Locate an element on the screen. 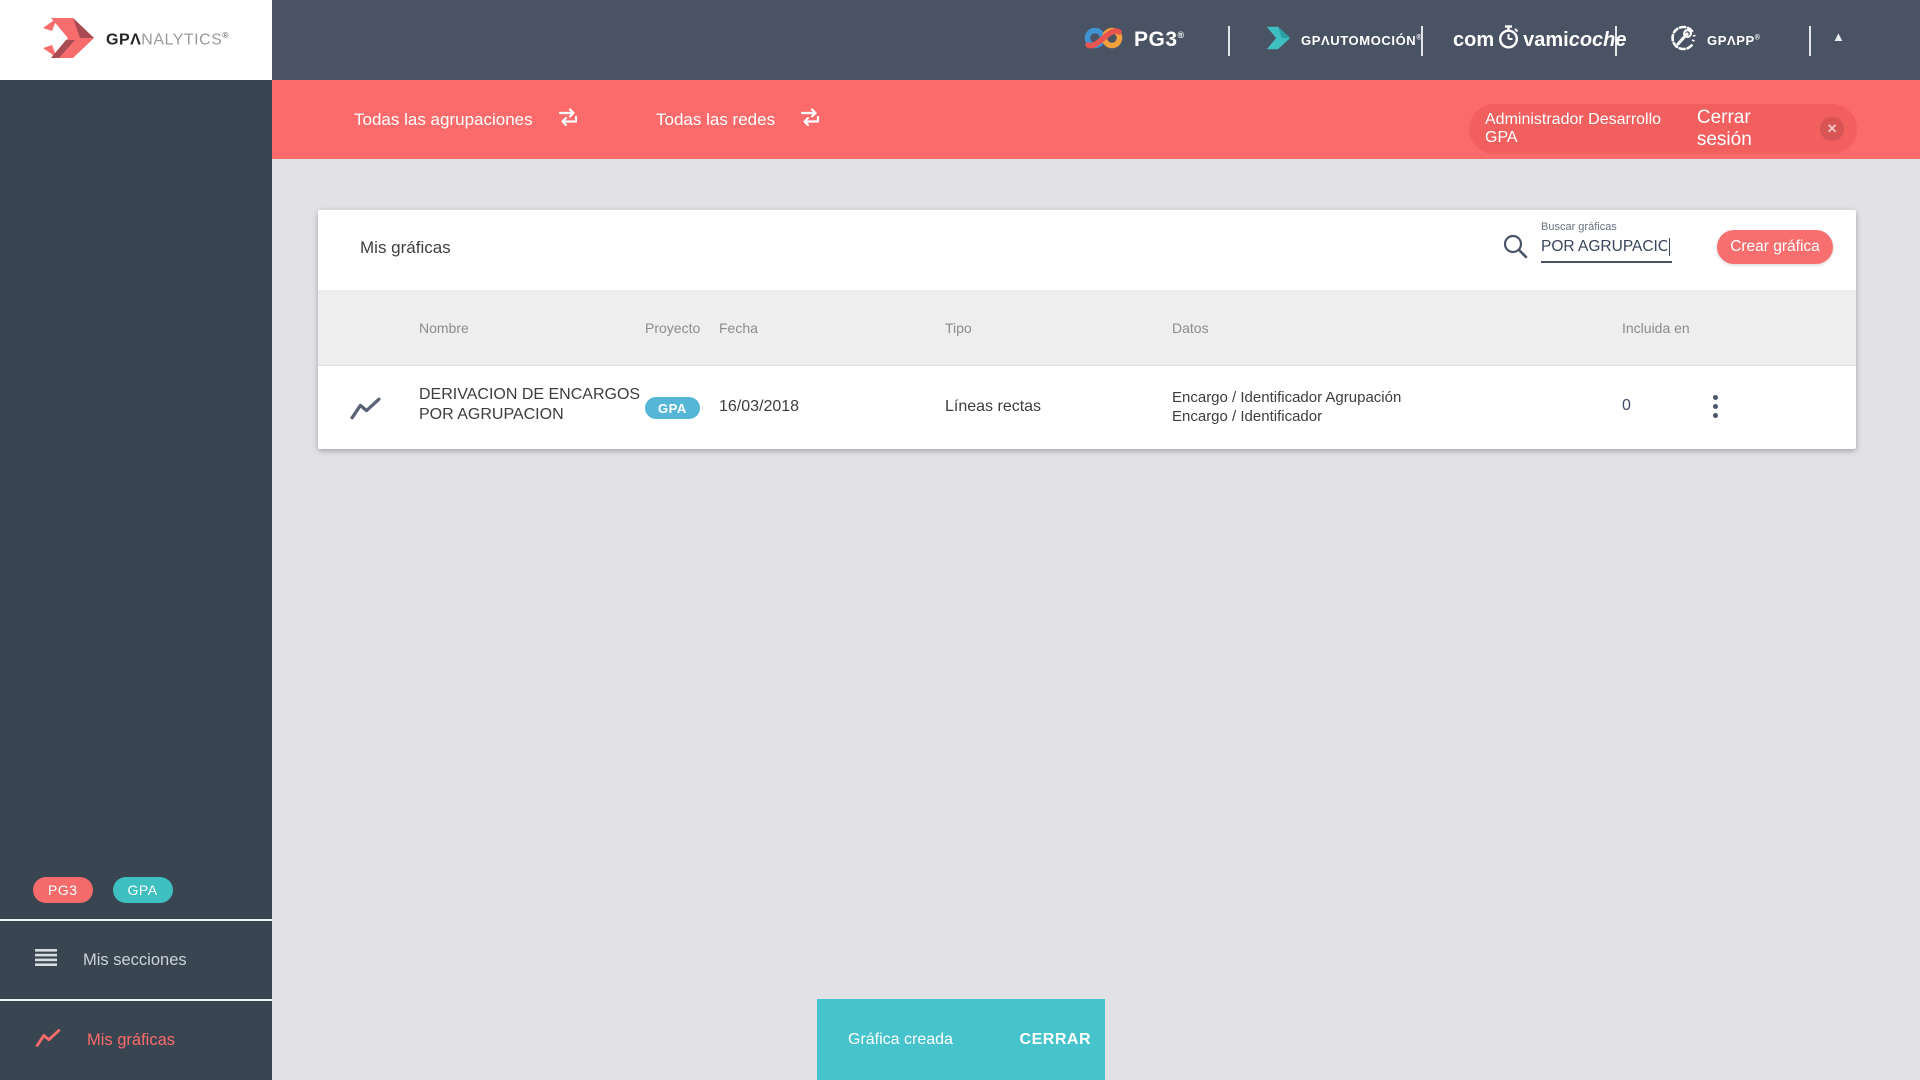  snackbar-message: Gráfica creada is located at coordinates (900, 1039).